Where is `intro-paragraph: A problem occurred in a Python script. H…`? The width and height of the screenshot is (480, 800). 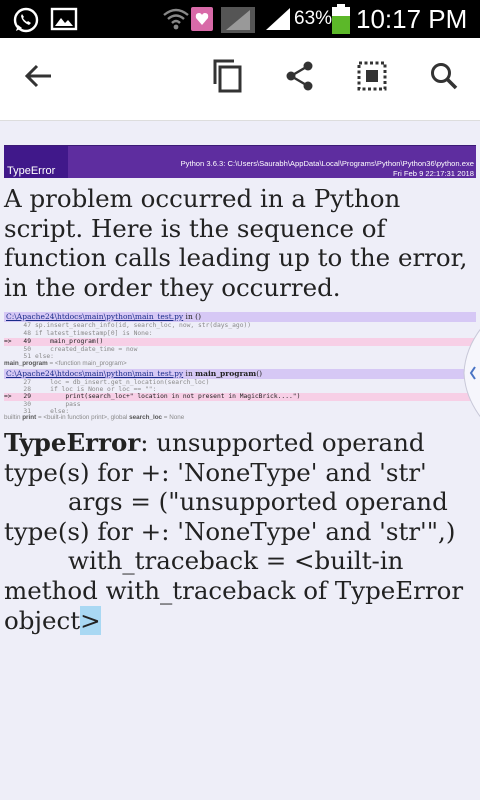
intro-paragraph: A problem occurred in a Python script. H… is located at coordinates (236, 243).